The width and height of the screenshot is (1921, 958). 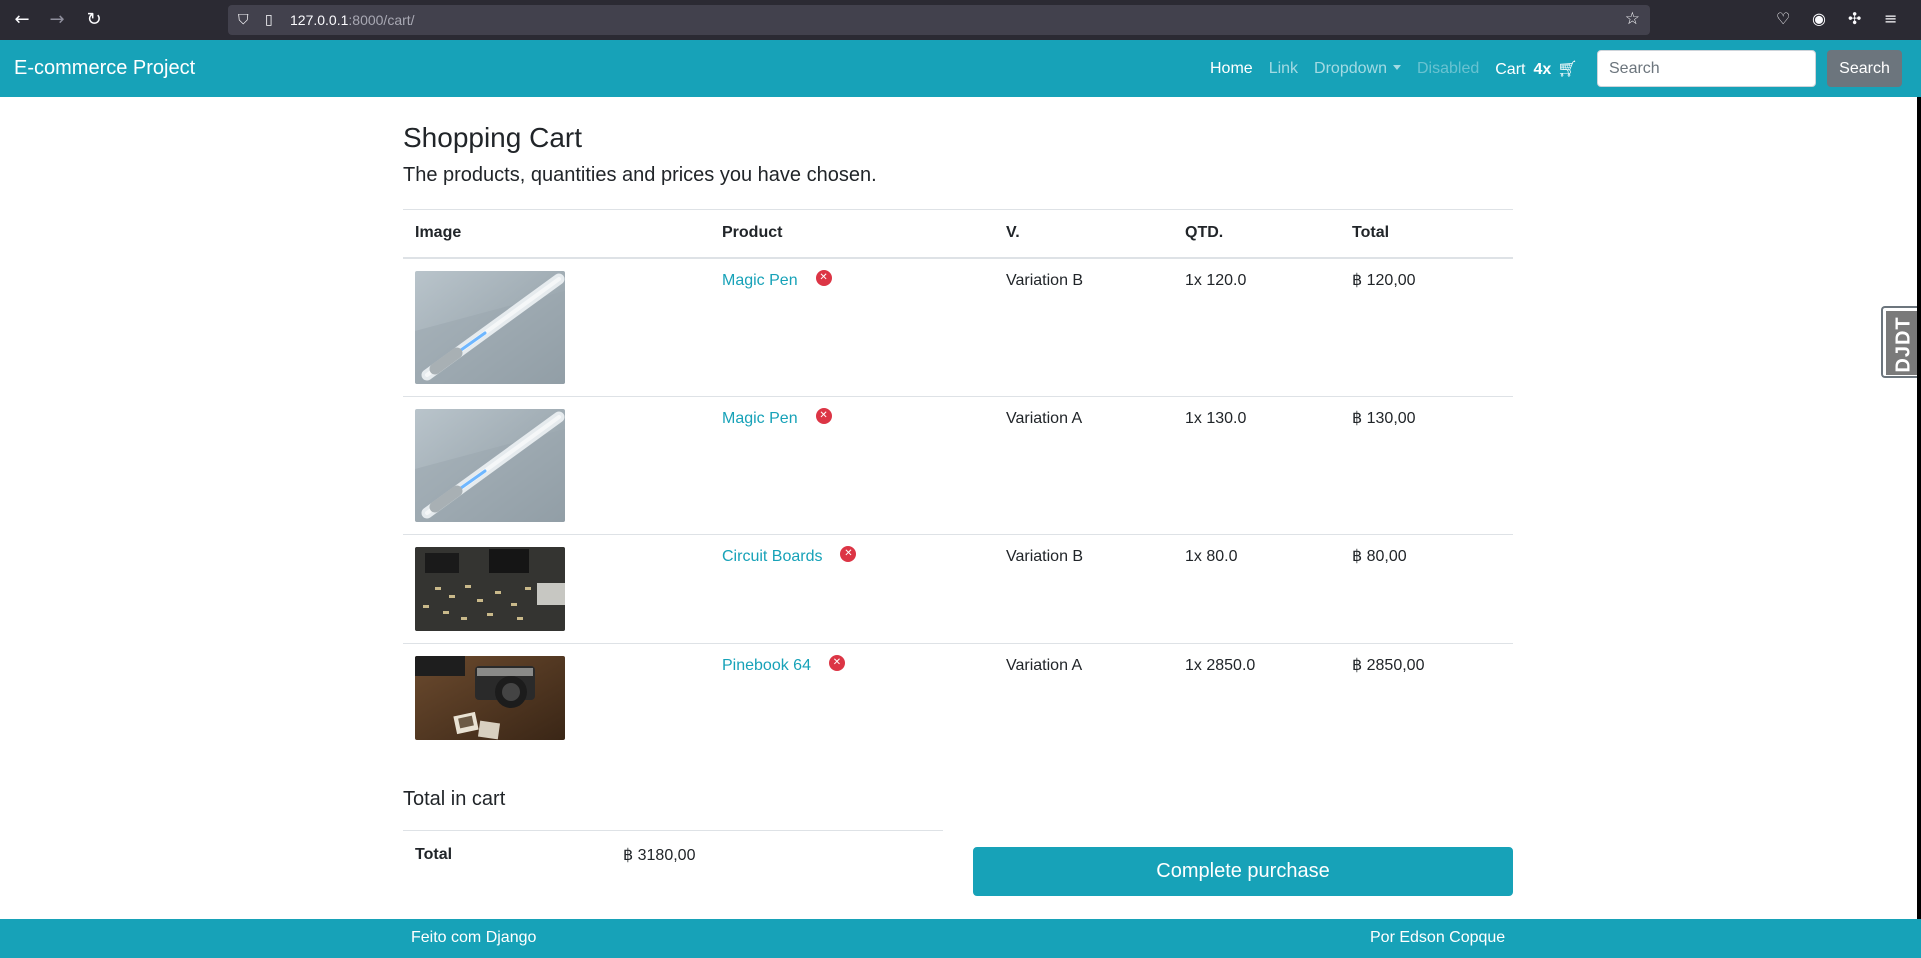 What do you see at coordinates (1396, 67) in the screenshot?
I see `caret-down-icon` at bounding box center [1396, 67].